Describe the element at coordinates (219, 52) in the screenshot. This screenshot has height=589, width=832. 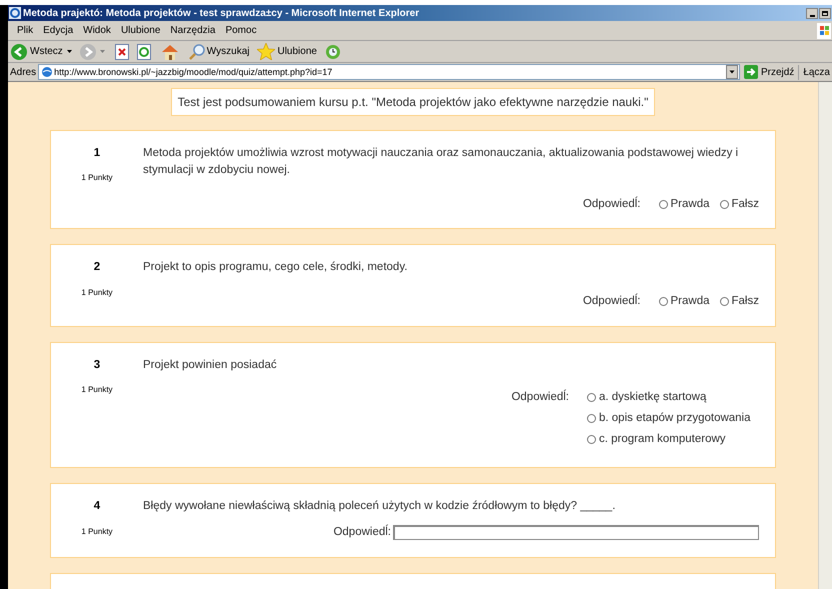
I see `search-button: Wyszukaj` at that location.